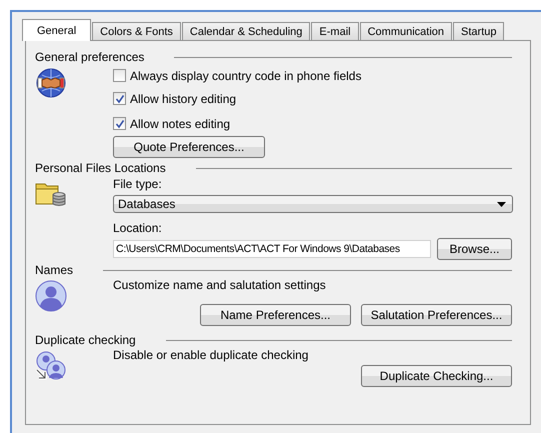 The image size is (541, 433). What do you see at coordinates (51, 83) in the screenshot?
I see `globe-handshake-icon` at bounding box center [51, 83].